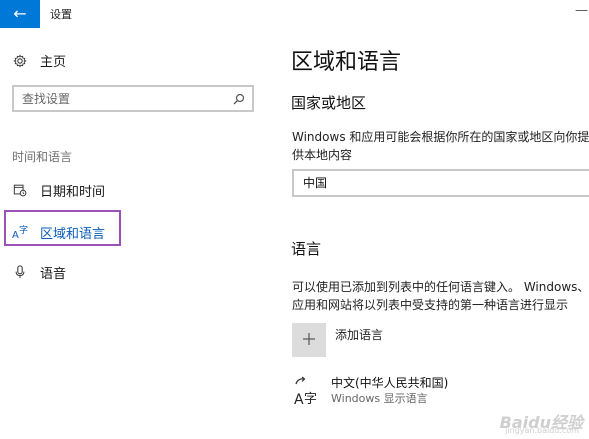  Describe the element at coordinates (122, 98) in the screenshot. I see `search-input` at that location.